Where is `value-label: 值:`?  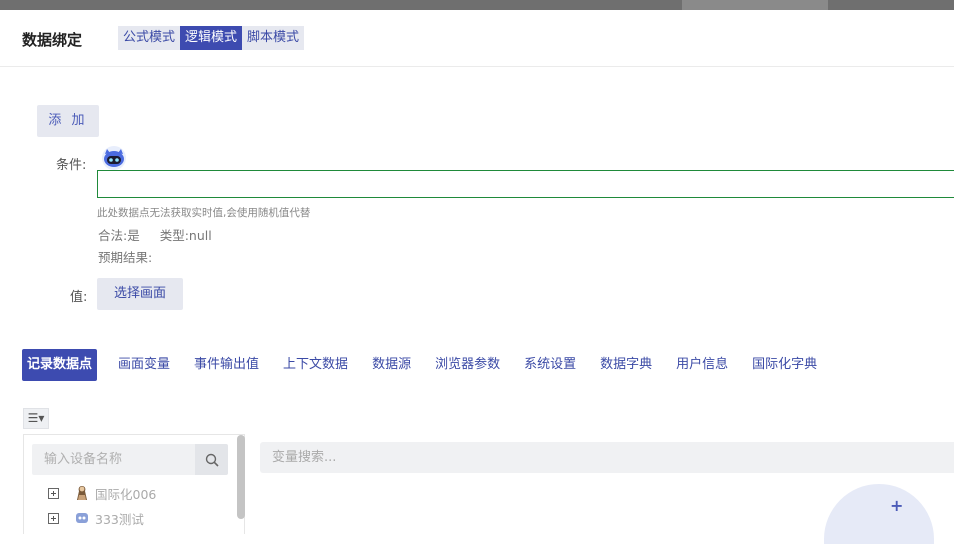
value-label: 值: is located at coordinates (79, 297).